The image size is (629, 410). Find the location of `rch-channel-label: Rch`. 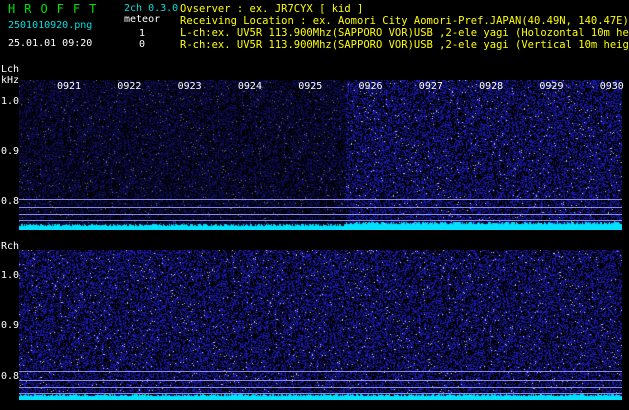

rch-channel-label: Rch is located at coordinates (10, 246).